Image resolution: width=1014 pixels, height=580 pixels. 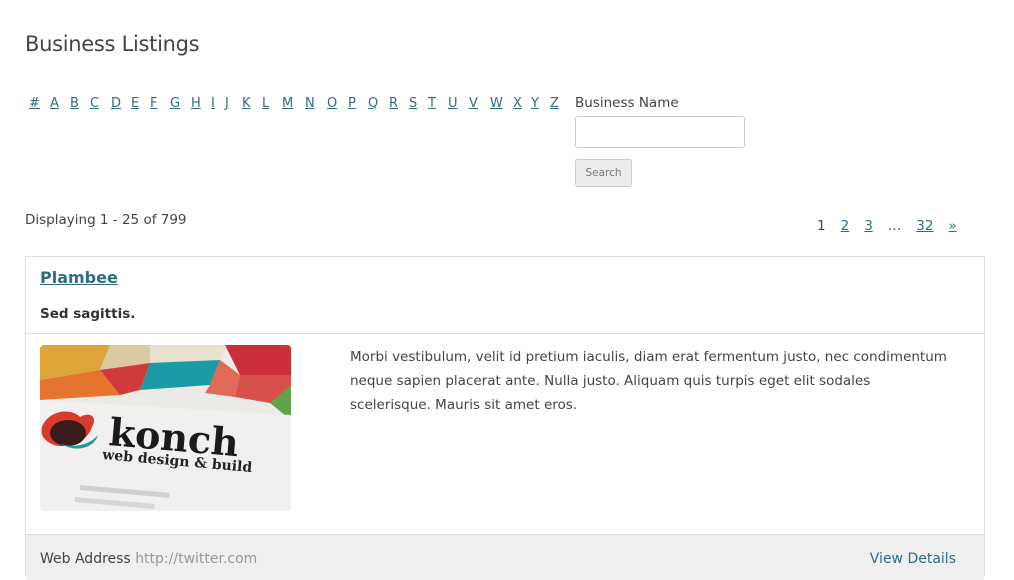 What do you see at coordinates (952, 226) in the screenshot?
I see `page-next-link: »` at bounding box center [952, 226].